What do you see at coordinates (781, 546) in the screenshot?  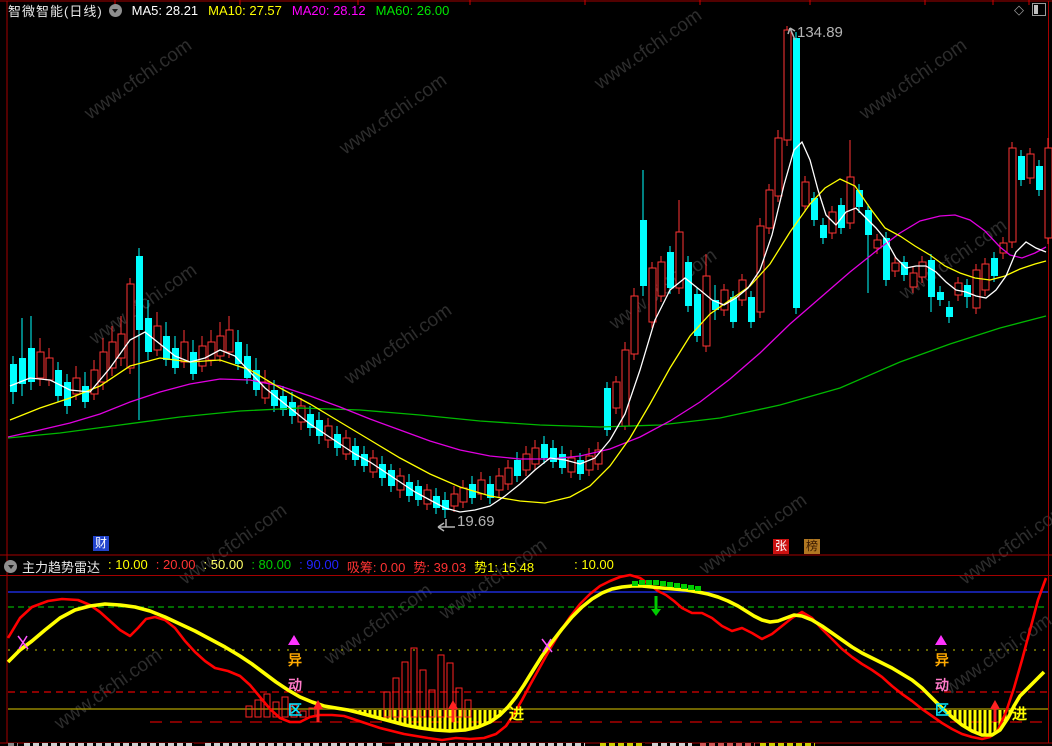 I see `badge-zhang: 张` at bounding box center [781, 546].